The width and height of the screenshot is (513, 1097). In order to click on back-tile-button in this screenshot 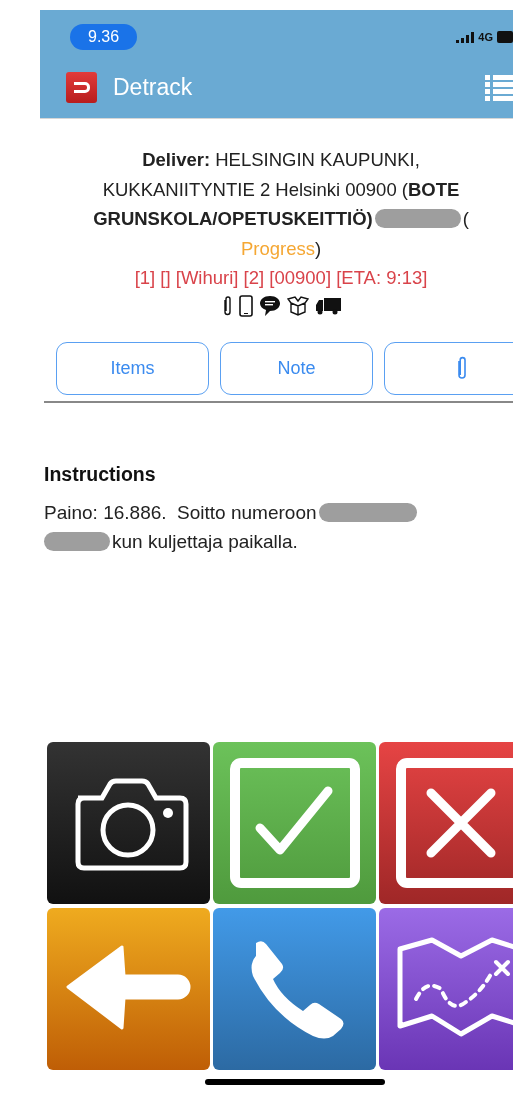, I will do `click(128, 988)`.